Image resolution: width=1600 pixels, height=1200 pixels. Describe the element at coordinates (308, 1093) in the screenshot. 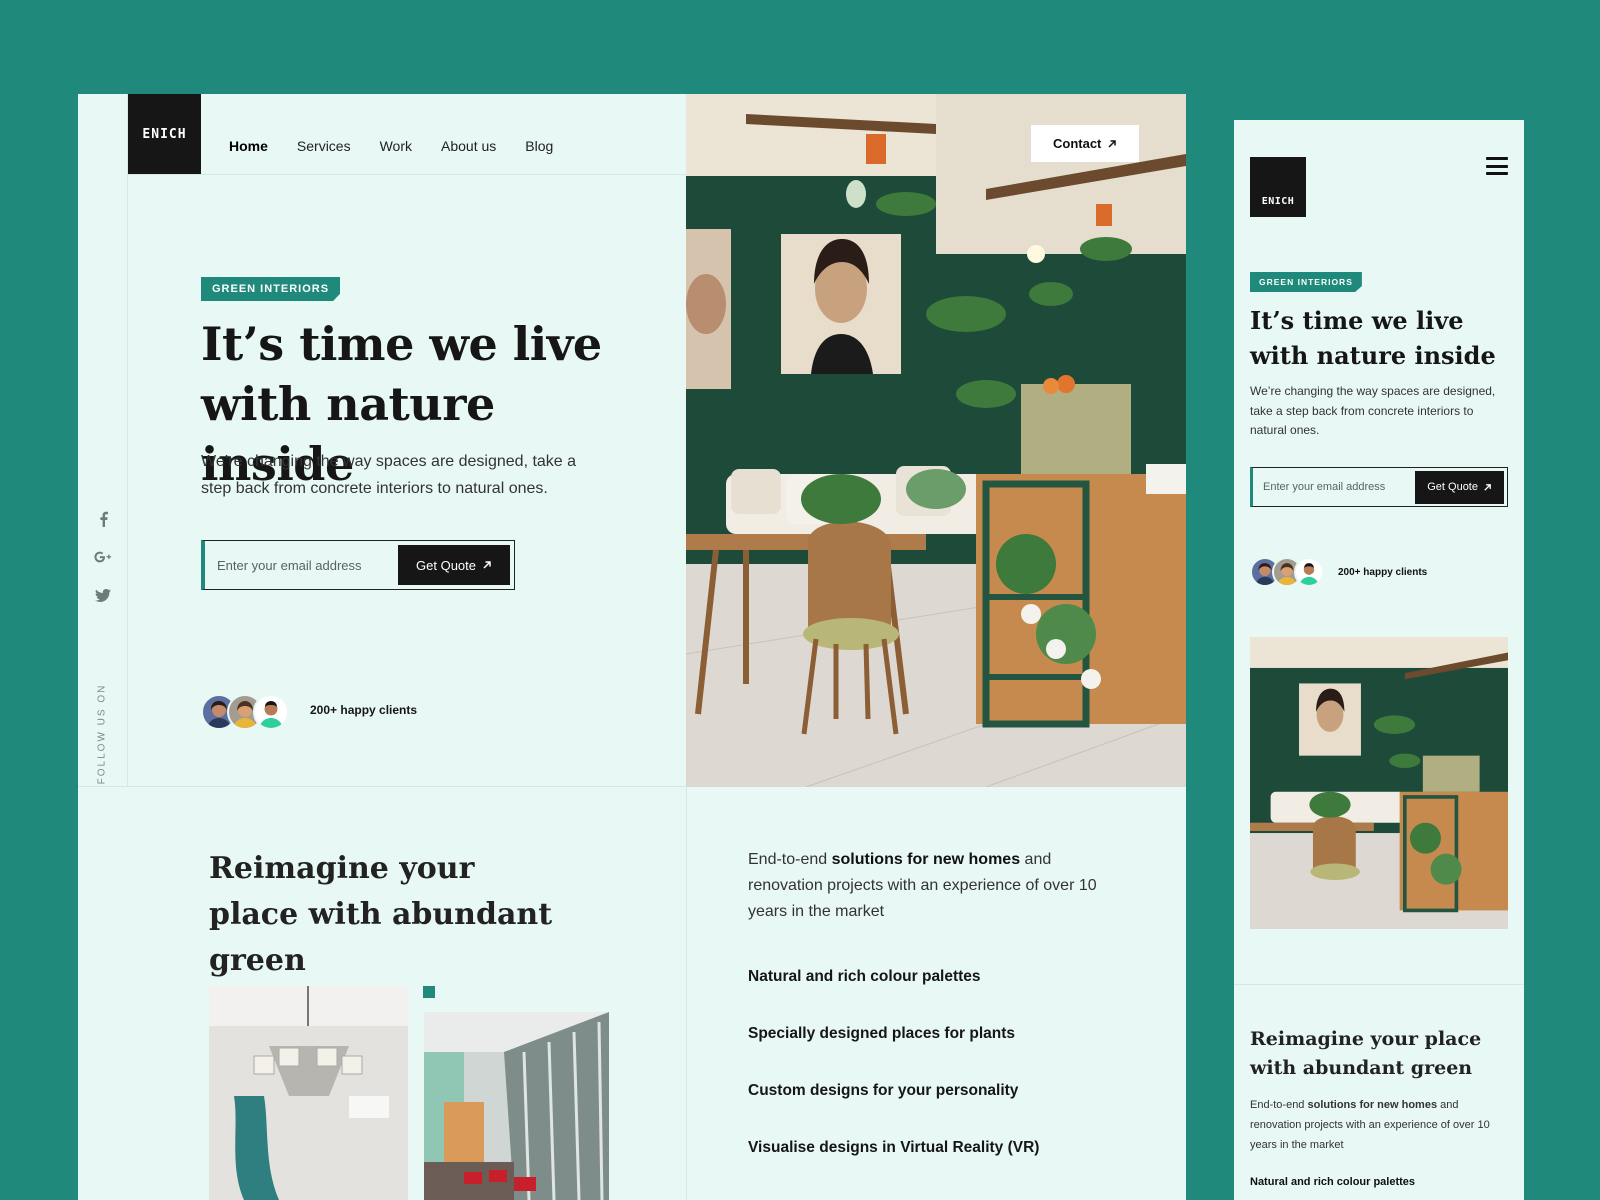

I see `interior-image-chandelier` at that location.